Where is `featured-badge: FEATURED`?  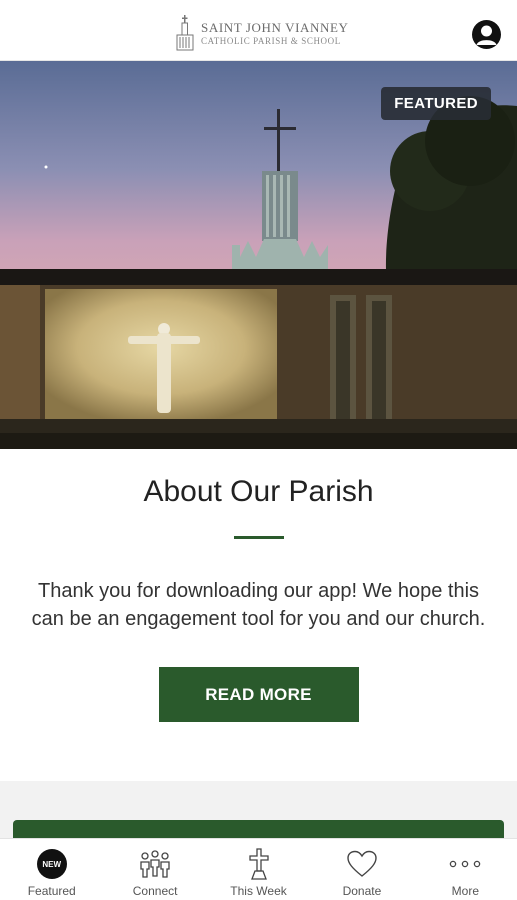 featured-badge: FEATURED is located at coordinates (436, 103).